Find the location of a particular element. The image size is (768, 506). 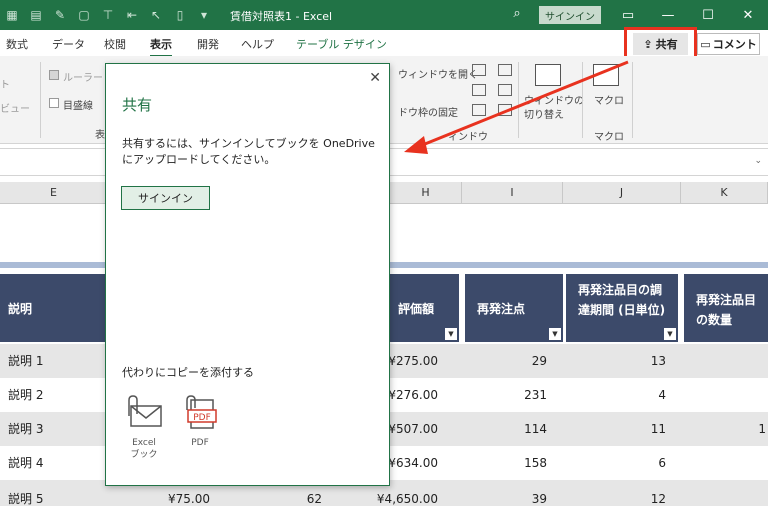

annotation-arrow is located at coordinates (516, 107).